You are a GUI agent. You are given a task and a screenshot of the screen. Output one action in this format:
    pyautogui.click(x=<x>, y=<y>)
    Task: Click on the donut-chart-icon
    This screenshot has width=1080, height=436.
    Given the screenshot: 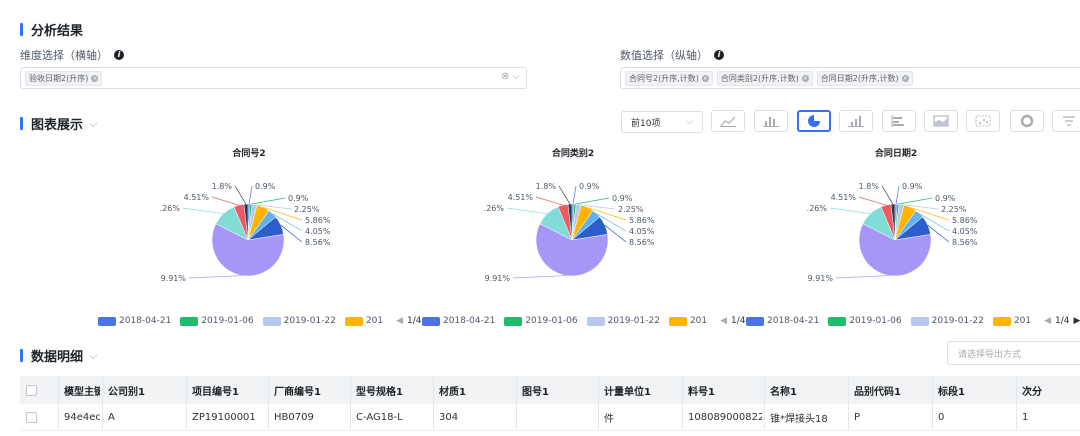 What is the action you would take?
    pyautogui.click(x=1027, y=121)
    